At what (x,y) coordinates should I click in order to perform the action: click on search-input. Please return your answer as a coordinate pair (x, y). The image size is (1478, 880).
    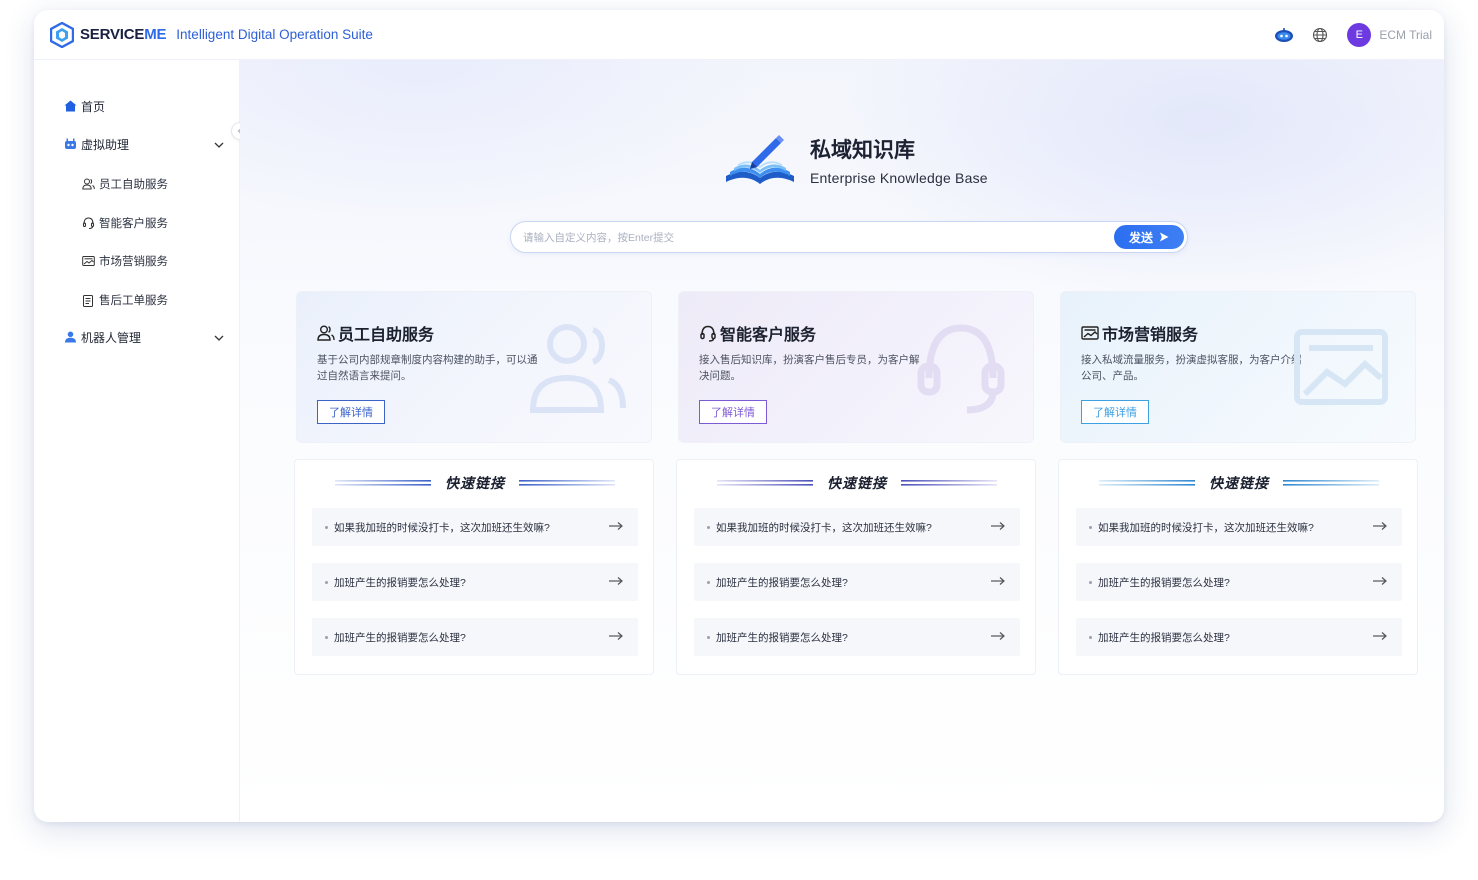
    Looking at the image, I should click on (803, 238).